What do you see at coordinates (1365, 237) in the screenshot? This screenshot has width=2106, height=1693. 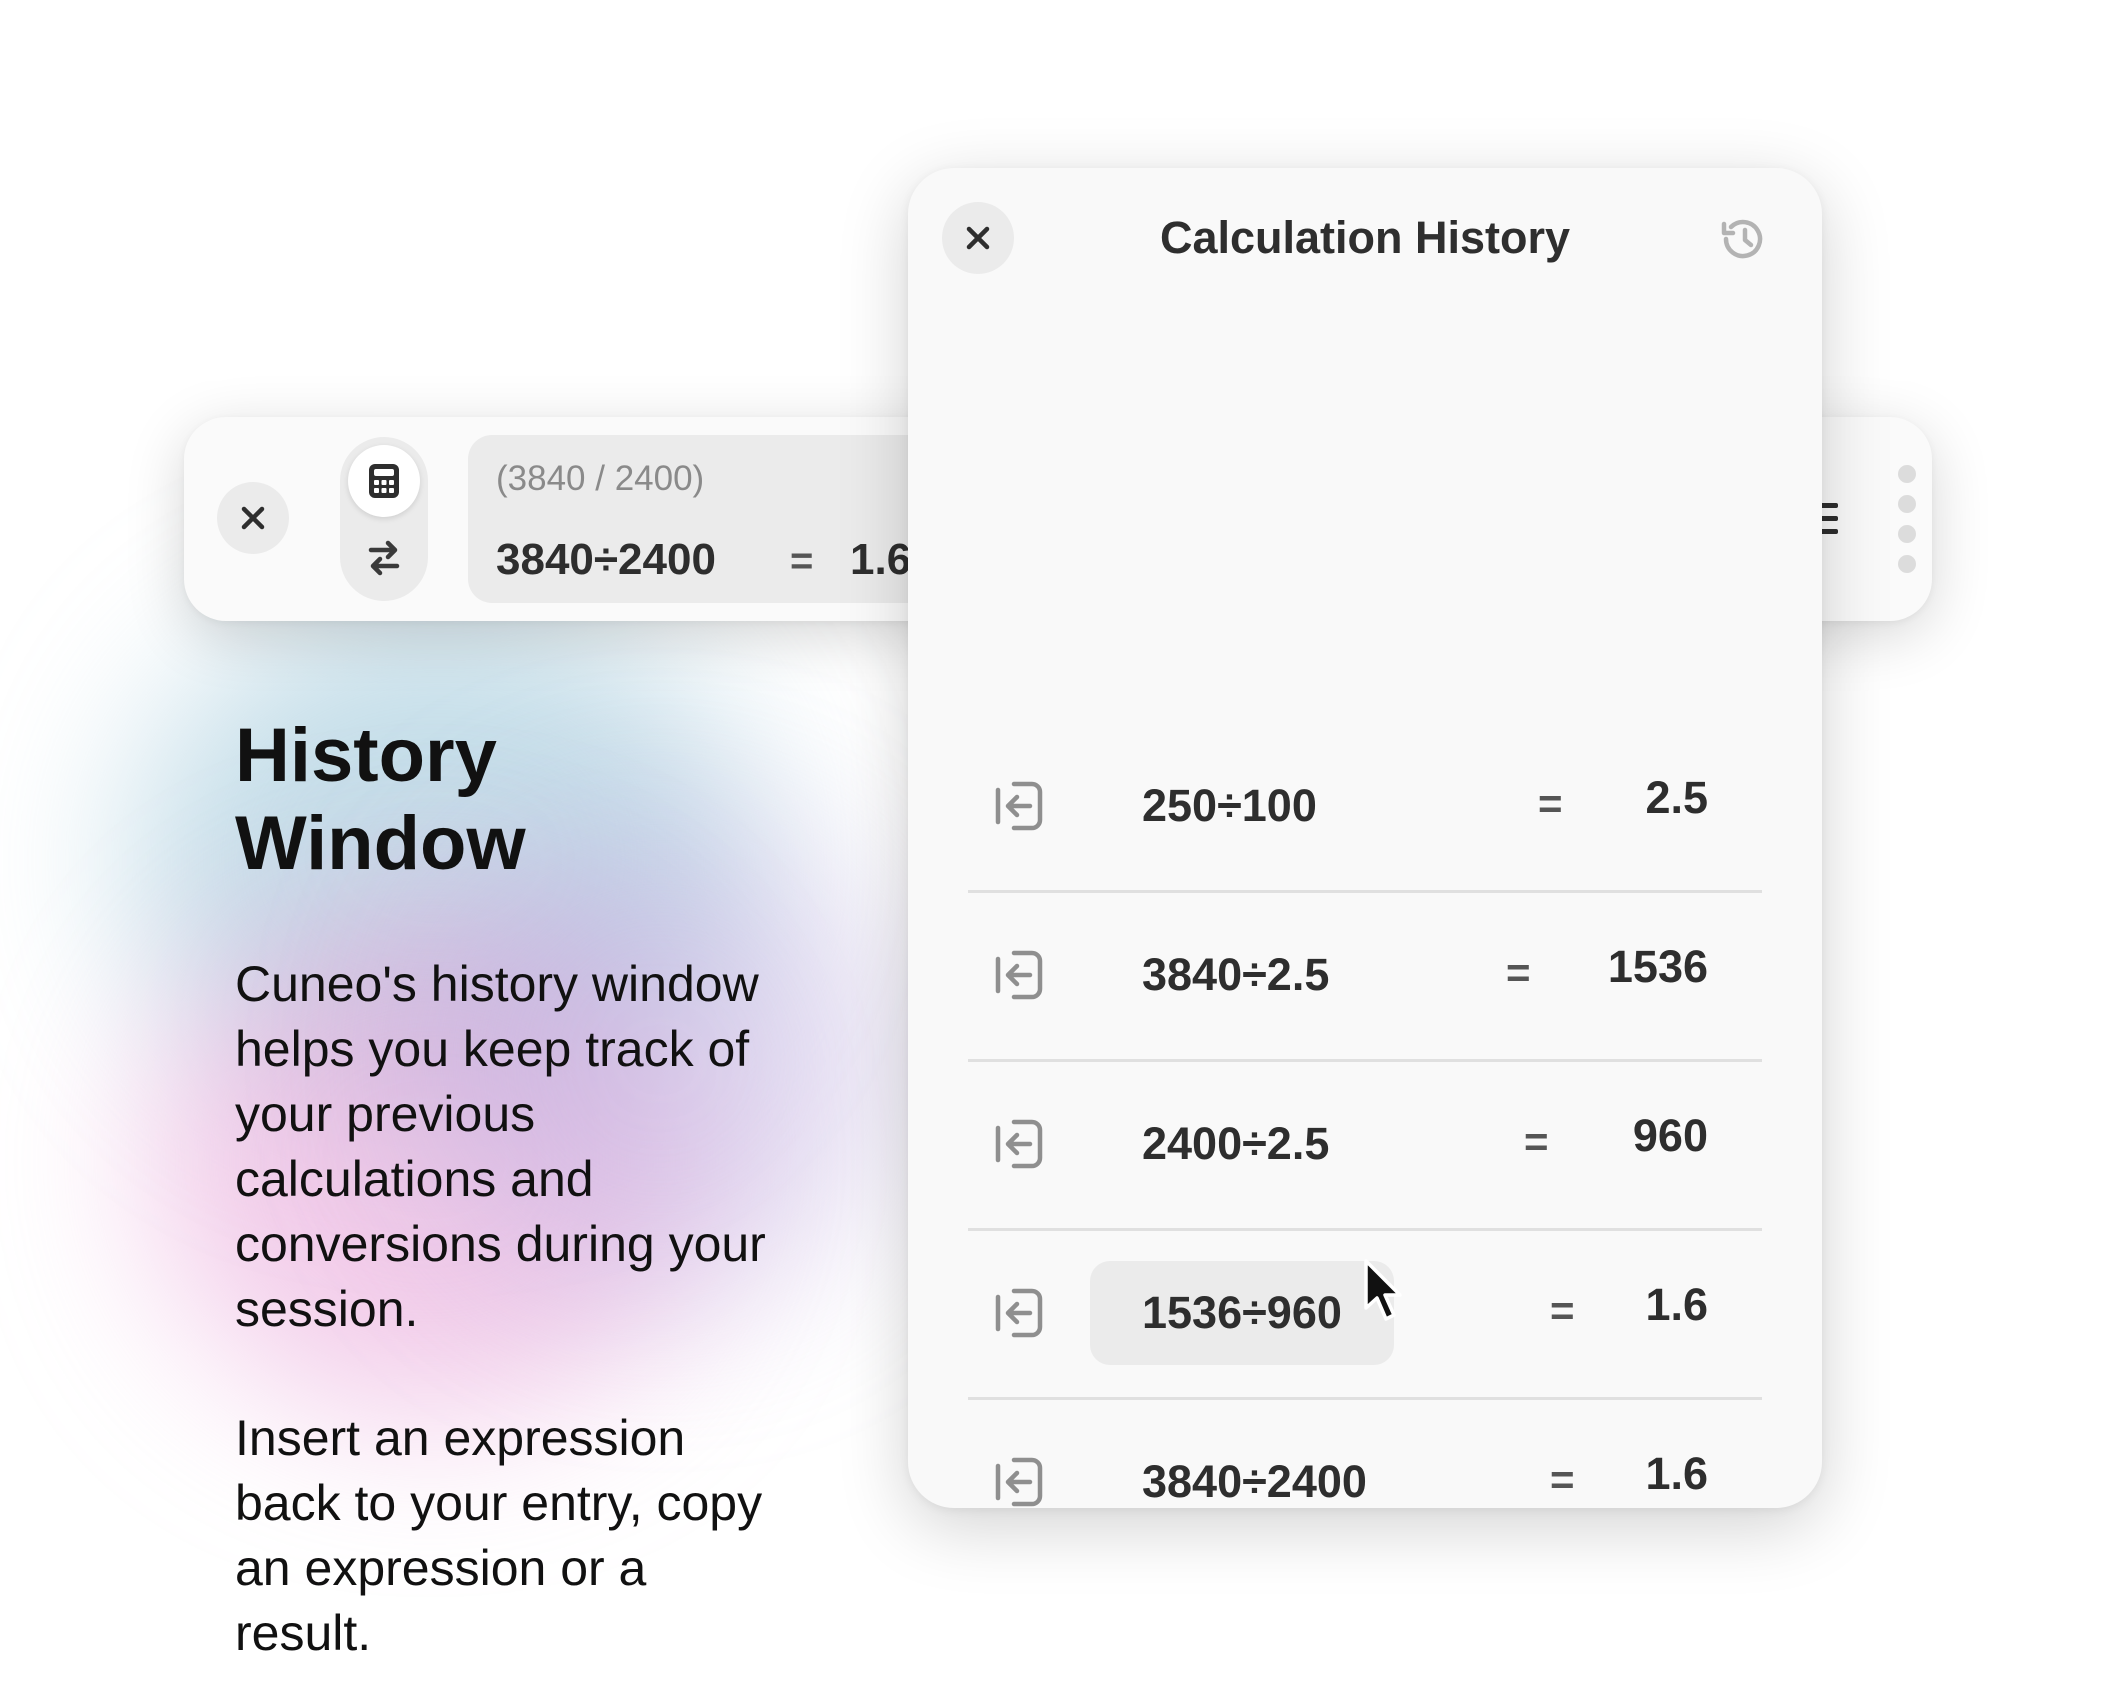 I see `history-title: Calculation History` at bounding box center [1365, 237].